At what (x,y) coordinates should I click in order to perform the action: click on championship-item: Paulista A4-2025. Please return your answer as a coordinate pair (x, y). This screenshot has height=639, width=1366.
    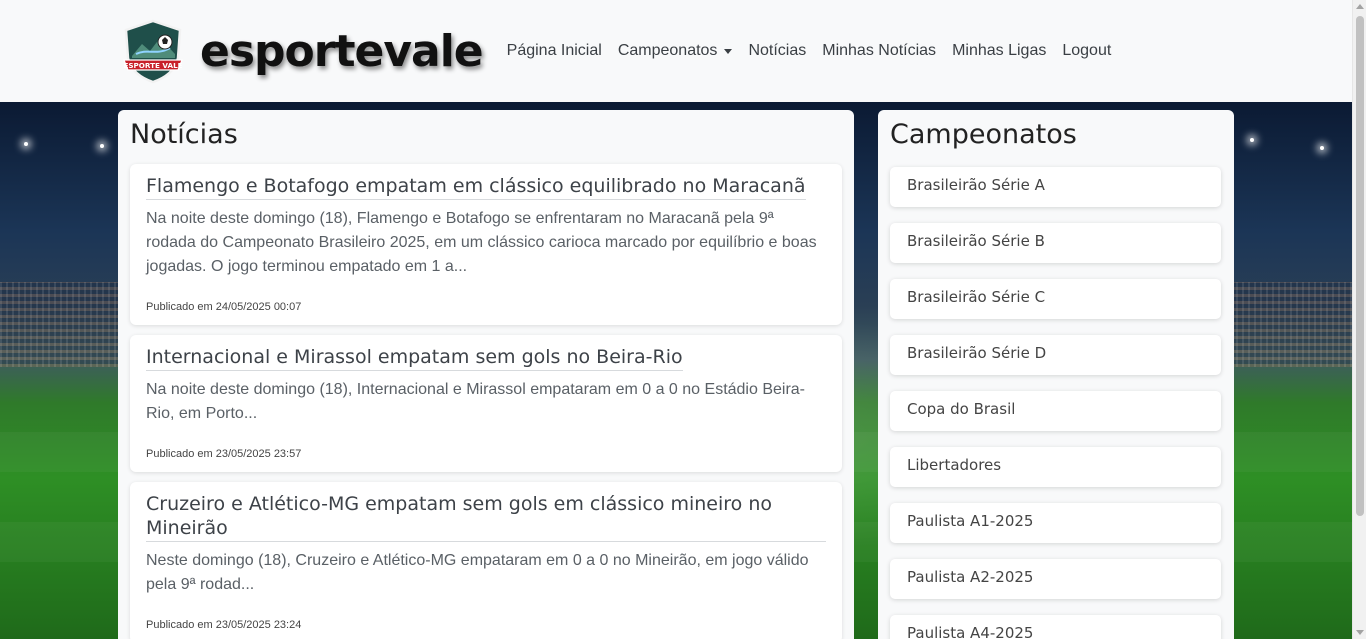
    Looking at the image, I should click on (1055, 627).